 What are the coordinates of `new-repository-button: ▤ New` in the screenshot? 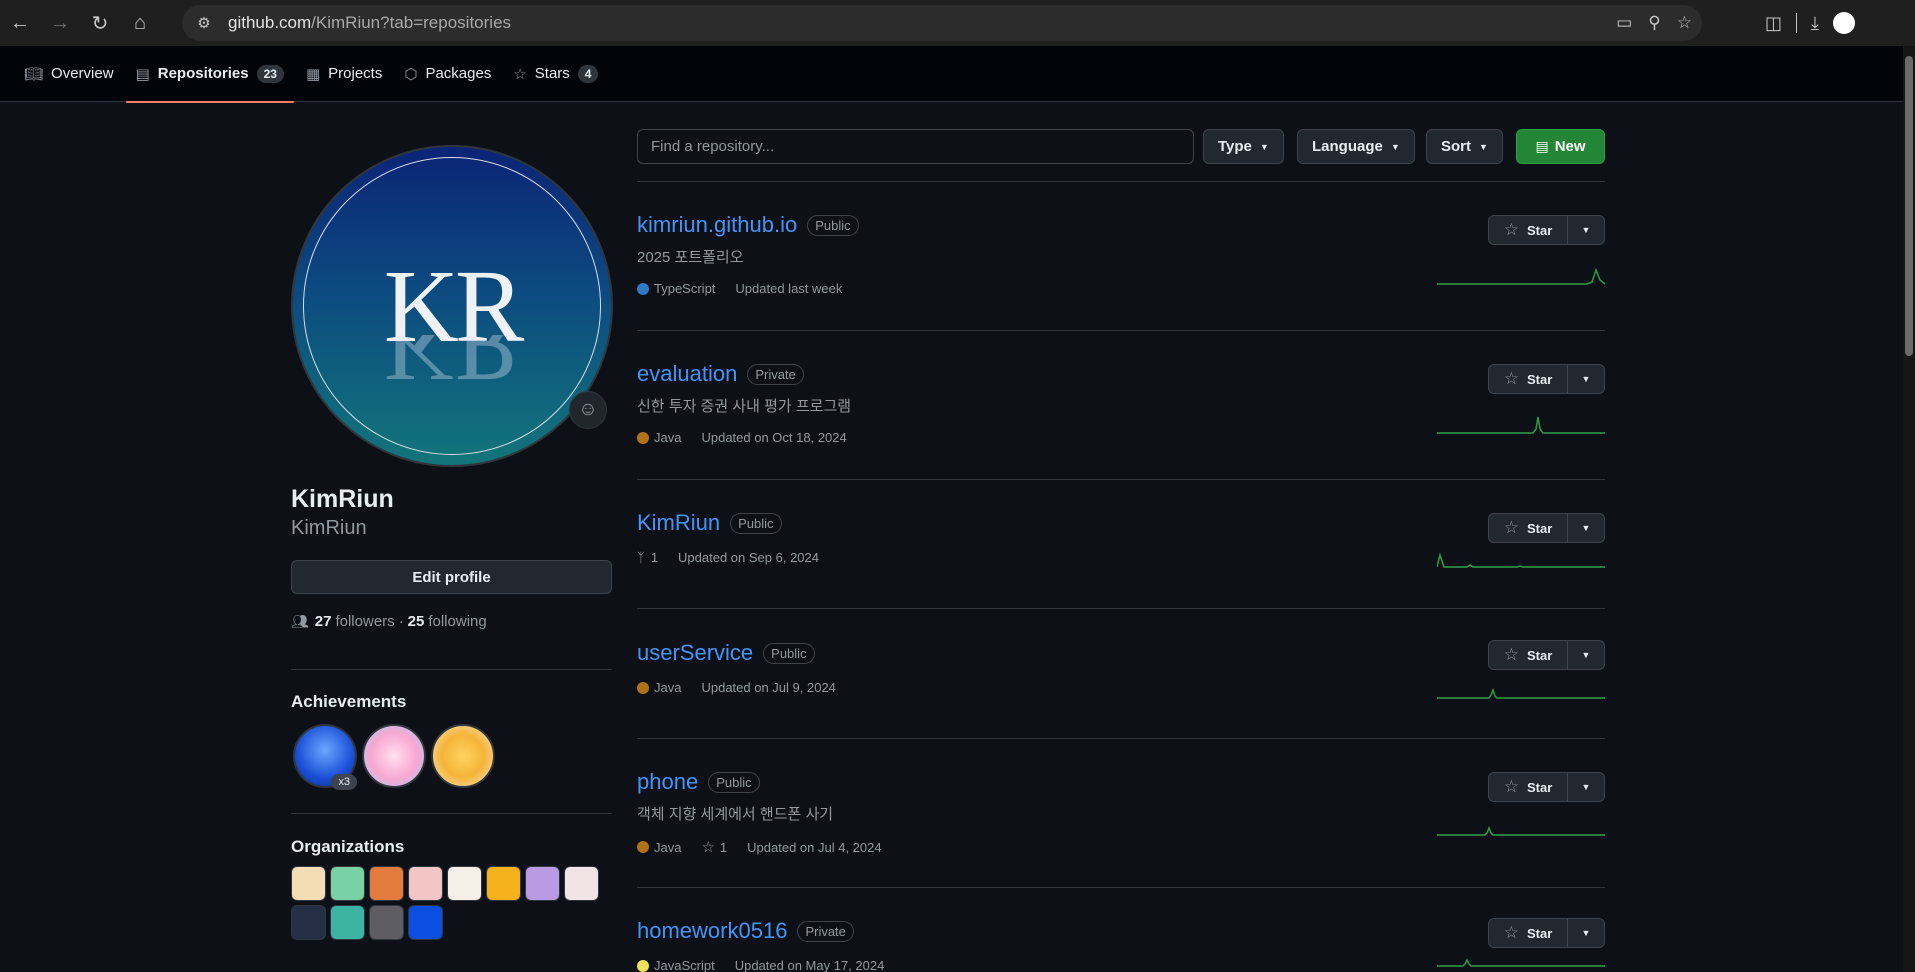 It's located at (1560, 146).